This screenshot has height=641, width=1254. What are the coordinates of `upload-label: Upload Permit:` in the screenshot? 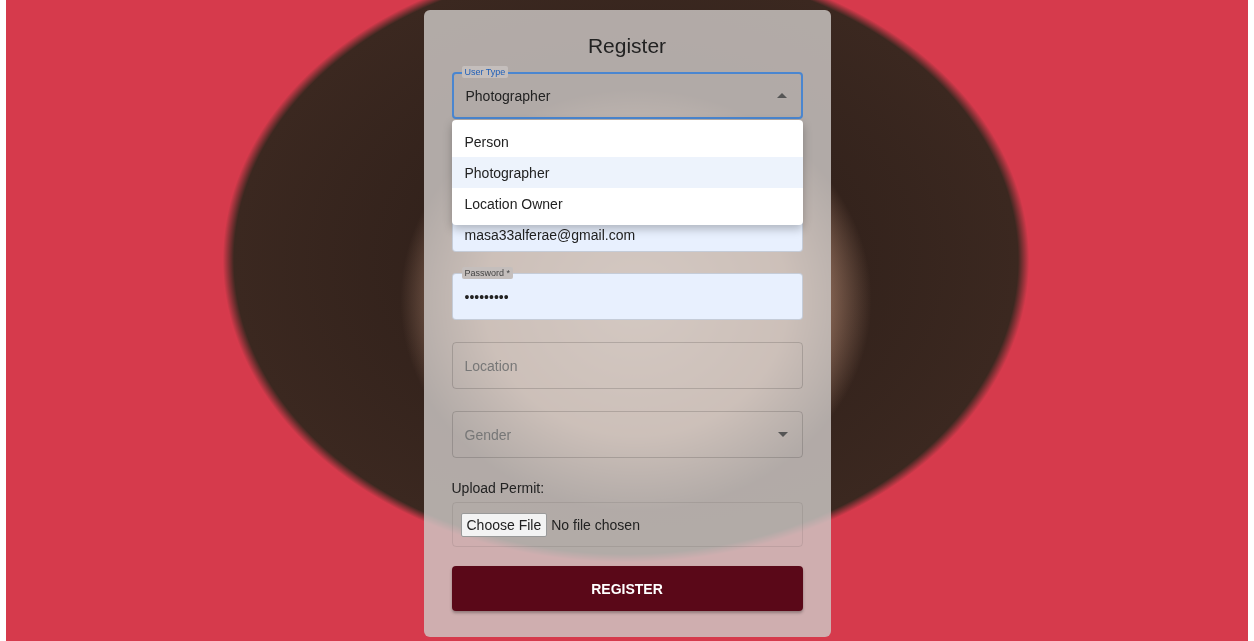 It's located at (498, 488).